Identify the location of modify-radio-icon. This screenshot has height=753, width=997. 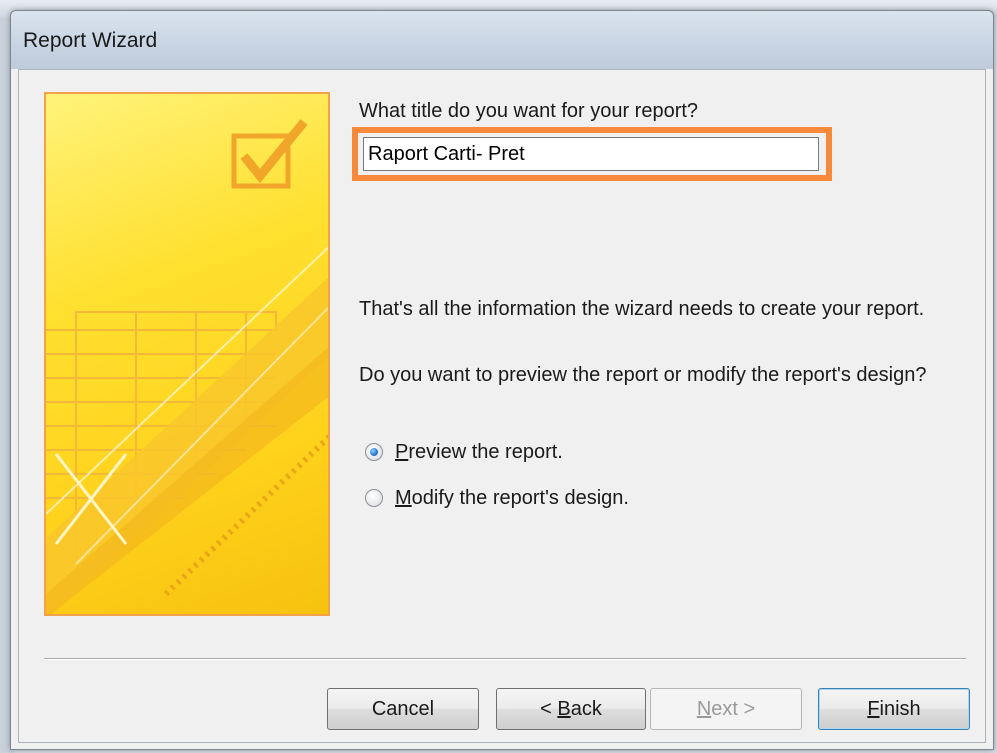
(374, 498).